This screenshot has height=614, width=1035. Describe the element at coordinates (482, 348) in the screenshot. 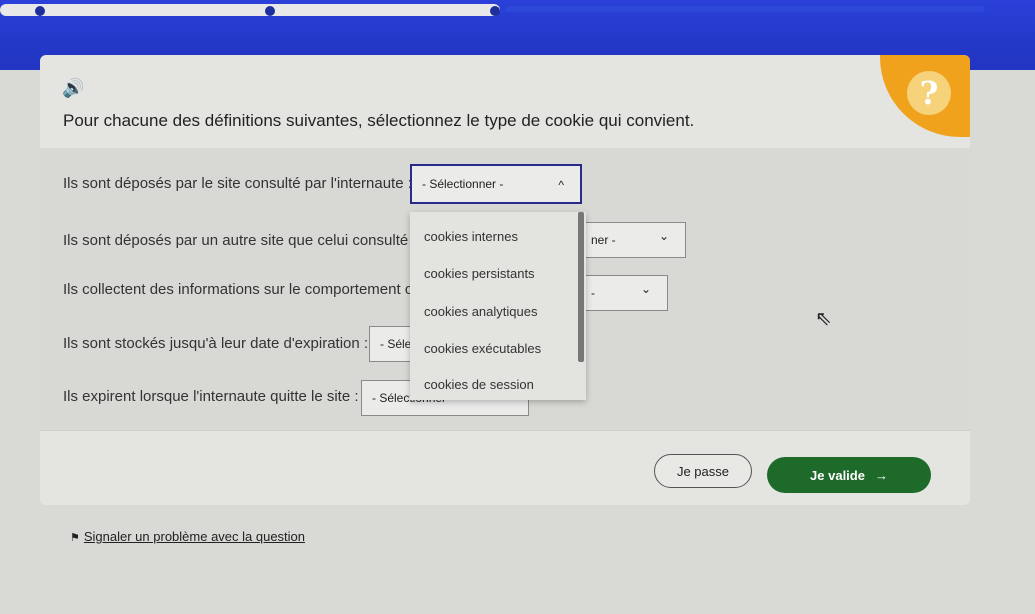

I see `dropdown-option-executables: cookies exécutables` at that location.